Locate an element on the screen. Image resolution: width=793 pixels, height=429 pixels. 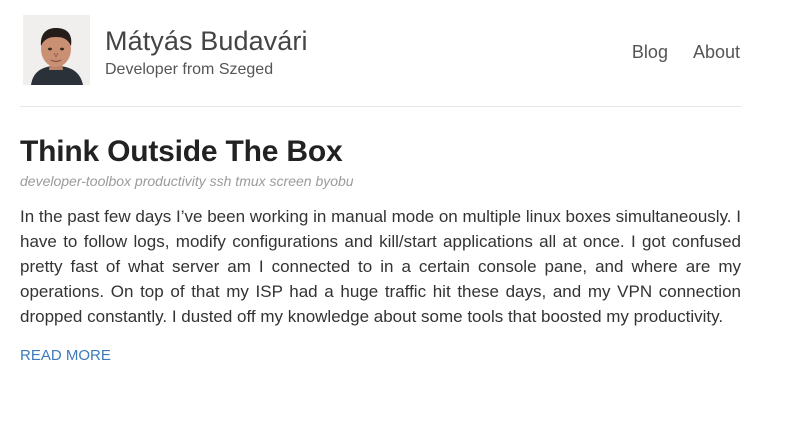
person-icon is located at coordinates (56, 50).